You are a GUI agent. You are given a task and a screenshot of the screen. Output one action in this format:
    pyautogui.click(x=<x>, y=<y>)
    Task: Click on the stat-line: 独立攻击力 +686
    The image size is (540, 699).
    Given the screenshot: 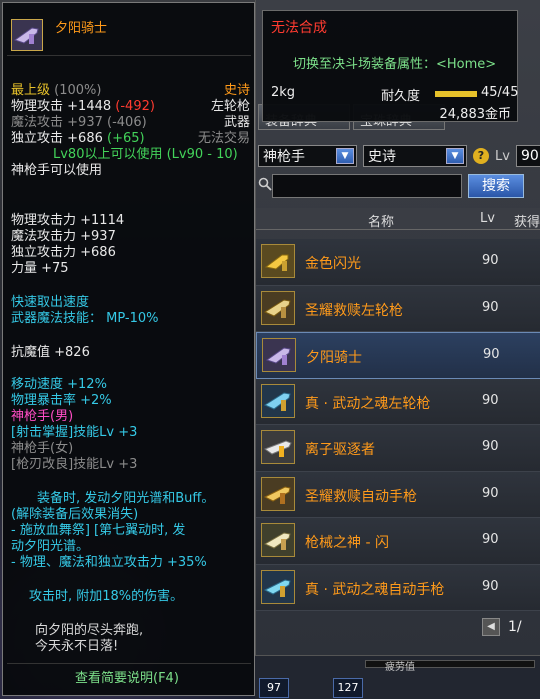 What is the action you would take?
    pyautogui.click(x=63, y=252)
    